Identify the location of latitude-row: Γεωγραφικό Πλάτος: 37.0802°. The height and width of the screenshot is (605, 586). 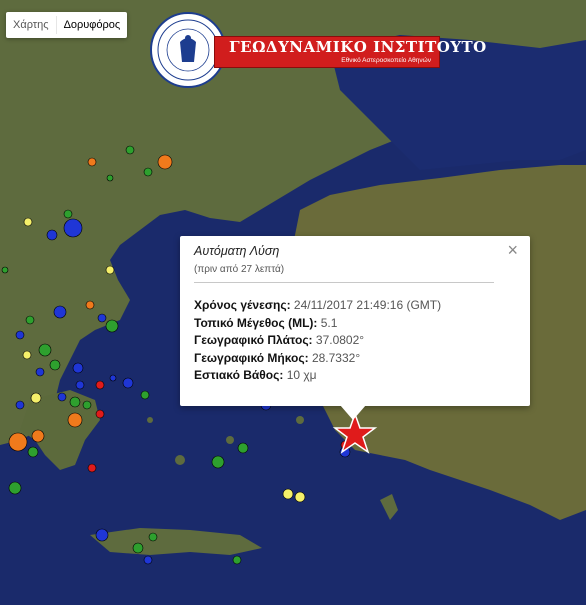
(317, 341).